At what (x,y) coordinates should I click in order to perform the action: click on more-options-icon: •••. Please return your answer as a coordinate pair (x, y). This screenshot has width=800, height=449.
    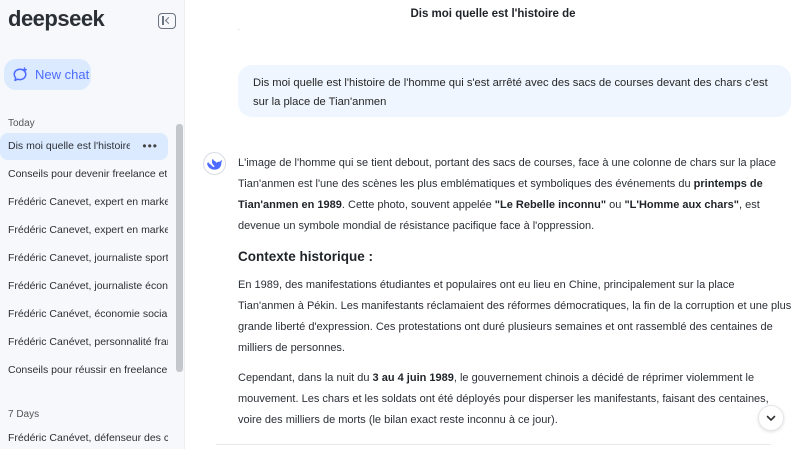
    Looking at the image, I should click on (150, 146).